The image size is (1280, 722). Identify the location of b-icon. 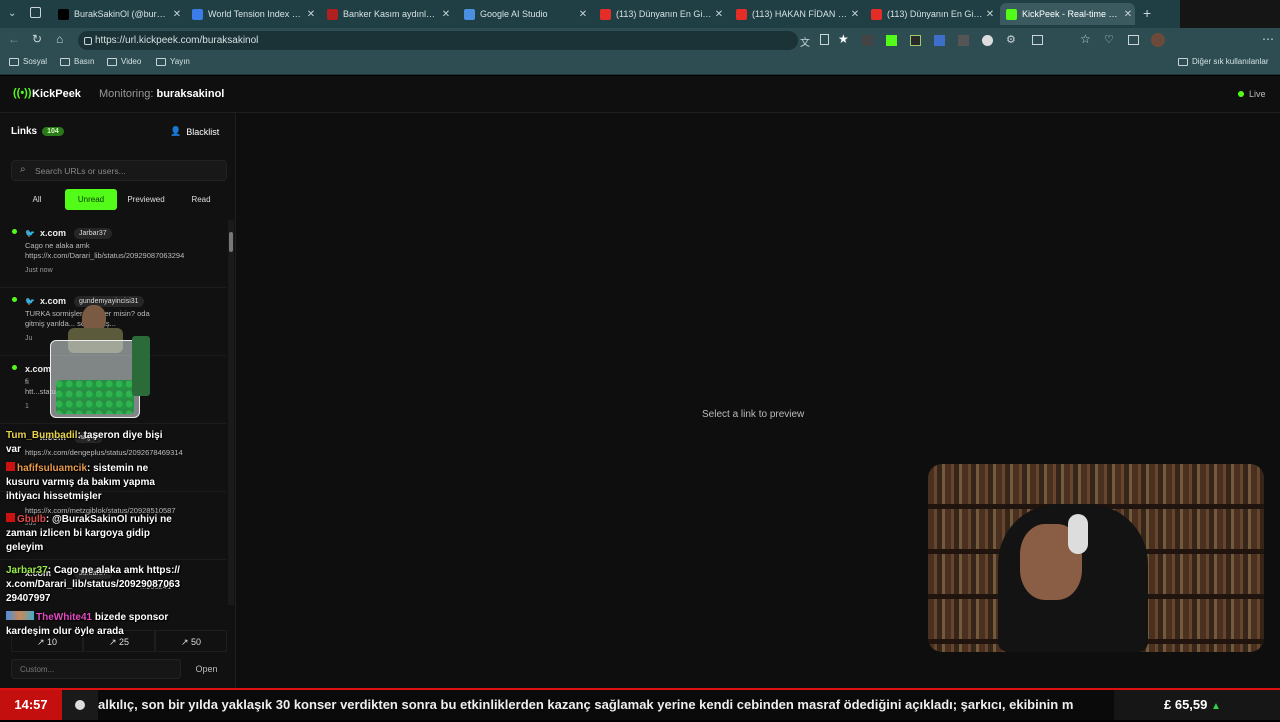
(332, 14).